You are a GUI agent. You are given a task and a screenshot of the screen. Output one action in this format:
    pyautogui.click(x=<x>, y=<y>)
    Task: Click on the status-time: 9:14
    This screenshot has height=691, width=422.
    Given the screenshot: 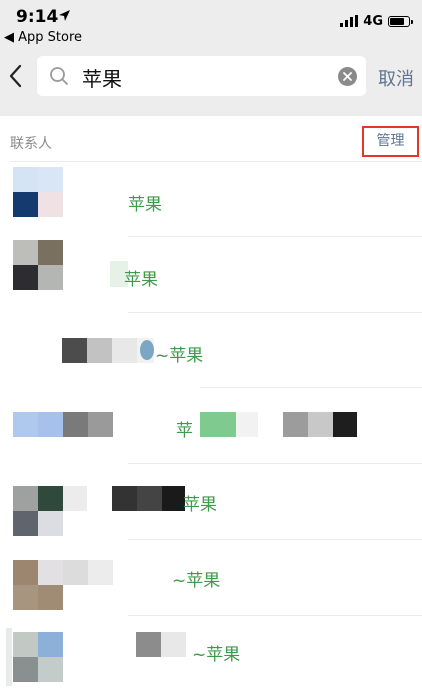 What is the action you would take?
    pyautogui.click(x=37, y=17)
    